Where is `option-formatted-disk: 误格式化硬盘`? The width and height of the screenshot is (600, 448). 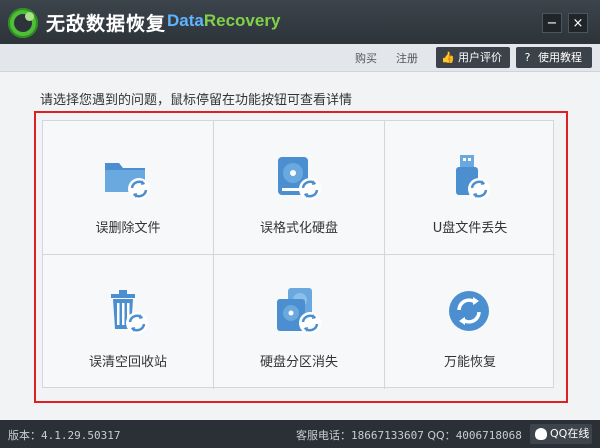
option-formatted-disk: 误格式化硬盘 is located at coordinates (299, 188).